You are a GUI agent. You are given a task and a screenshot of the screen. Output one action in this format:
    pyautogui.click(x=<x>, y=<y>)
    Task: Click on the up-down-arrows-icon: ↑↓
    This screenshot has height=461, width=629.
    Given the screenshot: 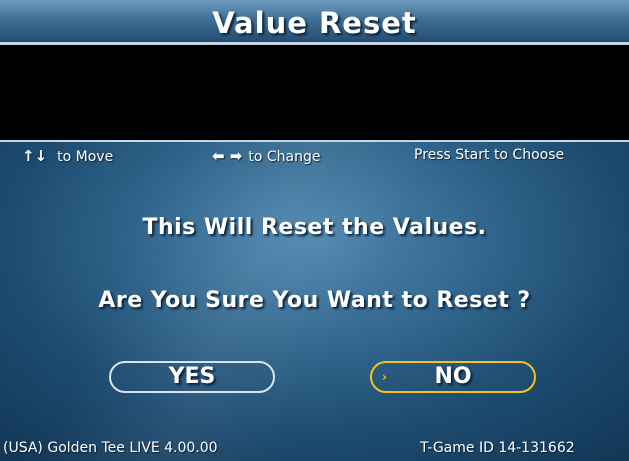 What is the action you would take?
    pyautogui.click(x=35, y=156)
    